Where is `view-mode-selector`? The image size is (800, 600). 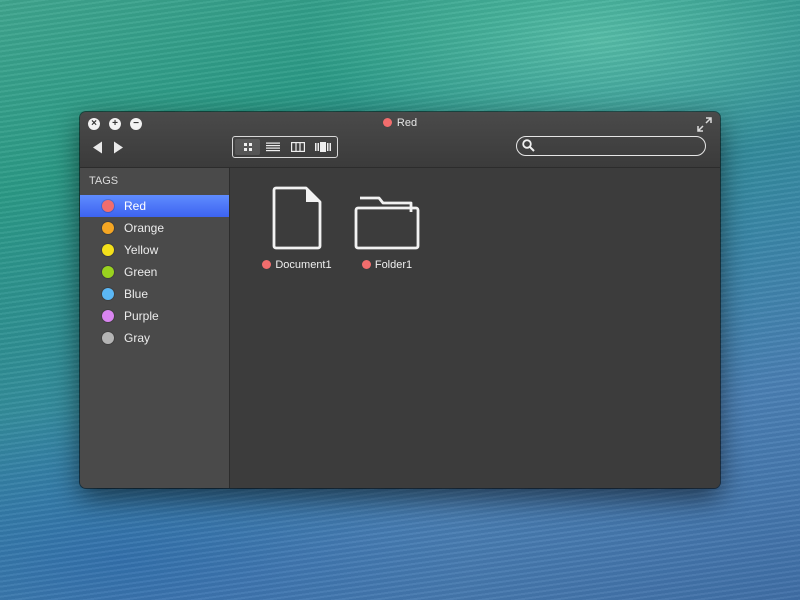 view-mode-selector is located at coordinates (285, 147).